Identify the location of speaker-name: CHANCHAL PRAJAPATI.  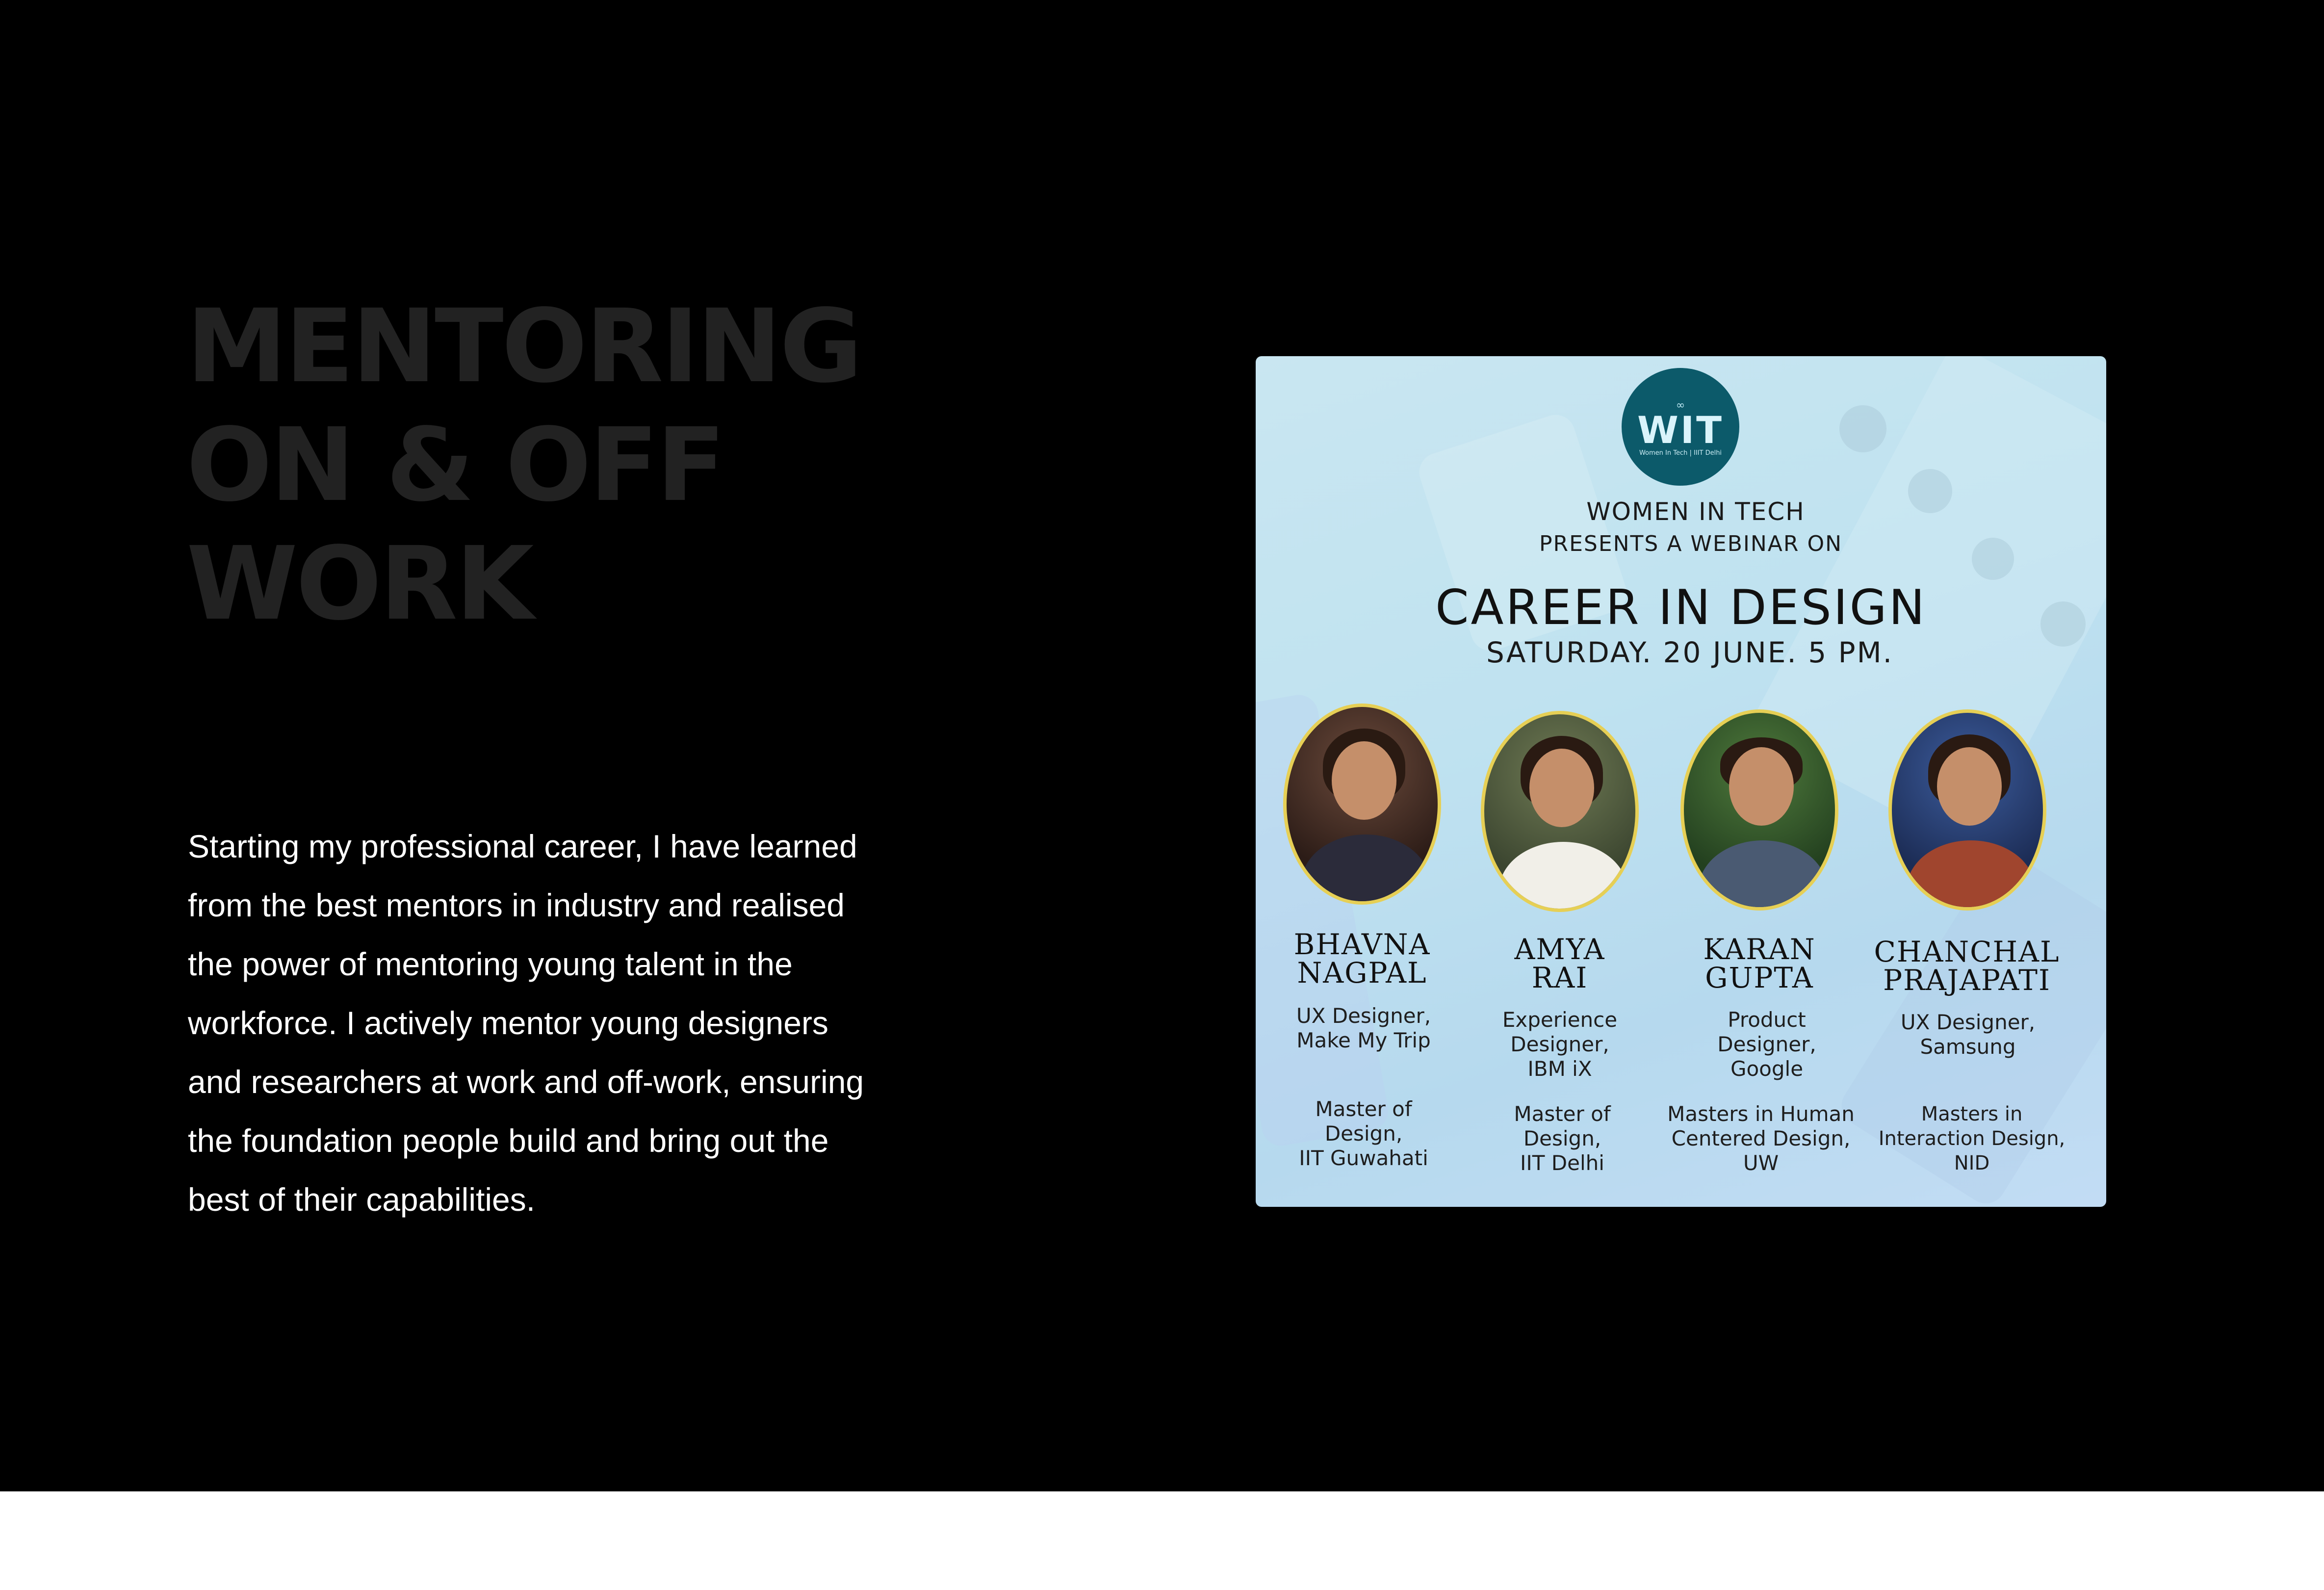
(1967, 966).